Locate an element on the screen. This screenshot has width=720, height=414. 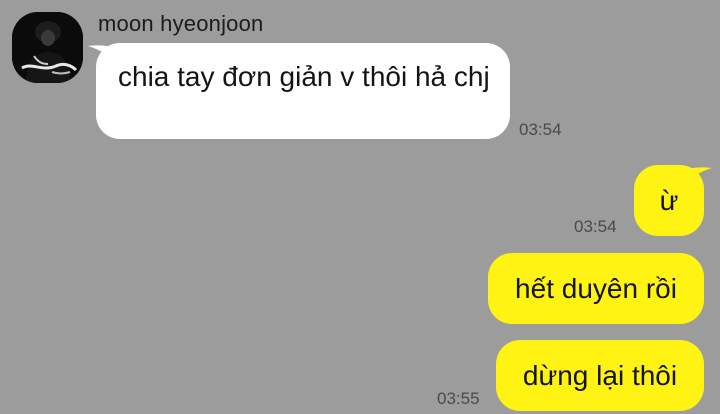
message-text: chia tay đơn giản v thôi hả chj is located at coordinates (304, 76).